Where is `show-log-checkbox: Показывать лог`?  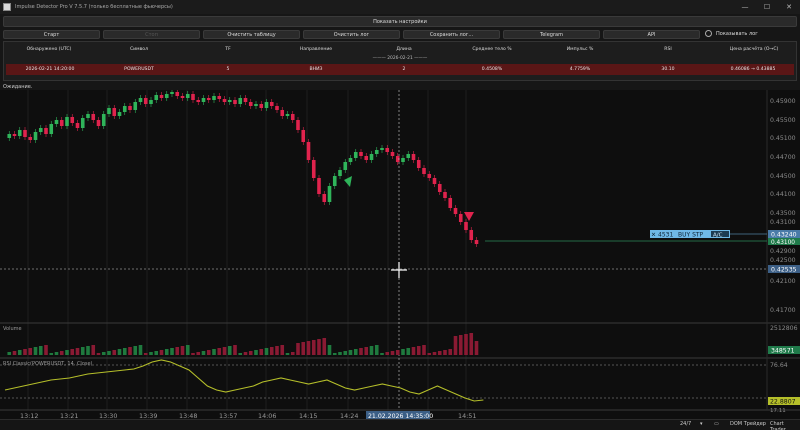 show-log-checkbox: Показывать лог is located at coordinates (731, 33).